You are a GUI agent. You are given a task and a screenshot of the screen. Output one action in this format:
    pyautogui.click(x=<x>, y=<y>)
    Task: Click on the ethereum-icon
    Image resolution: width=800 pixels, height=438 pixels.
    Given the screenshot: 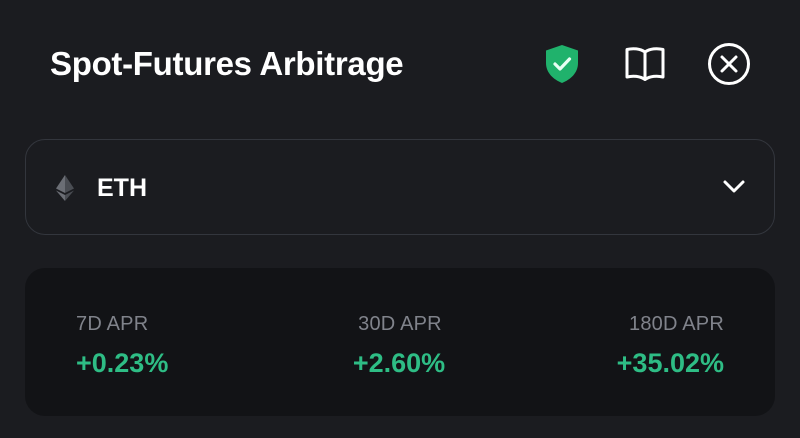 What is the action you would take?
    pyautogui.click(x=65, y=188)
    